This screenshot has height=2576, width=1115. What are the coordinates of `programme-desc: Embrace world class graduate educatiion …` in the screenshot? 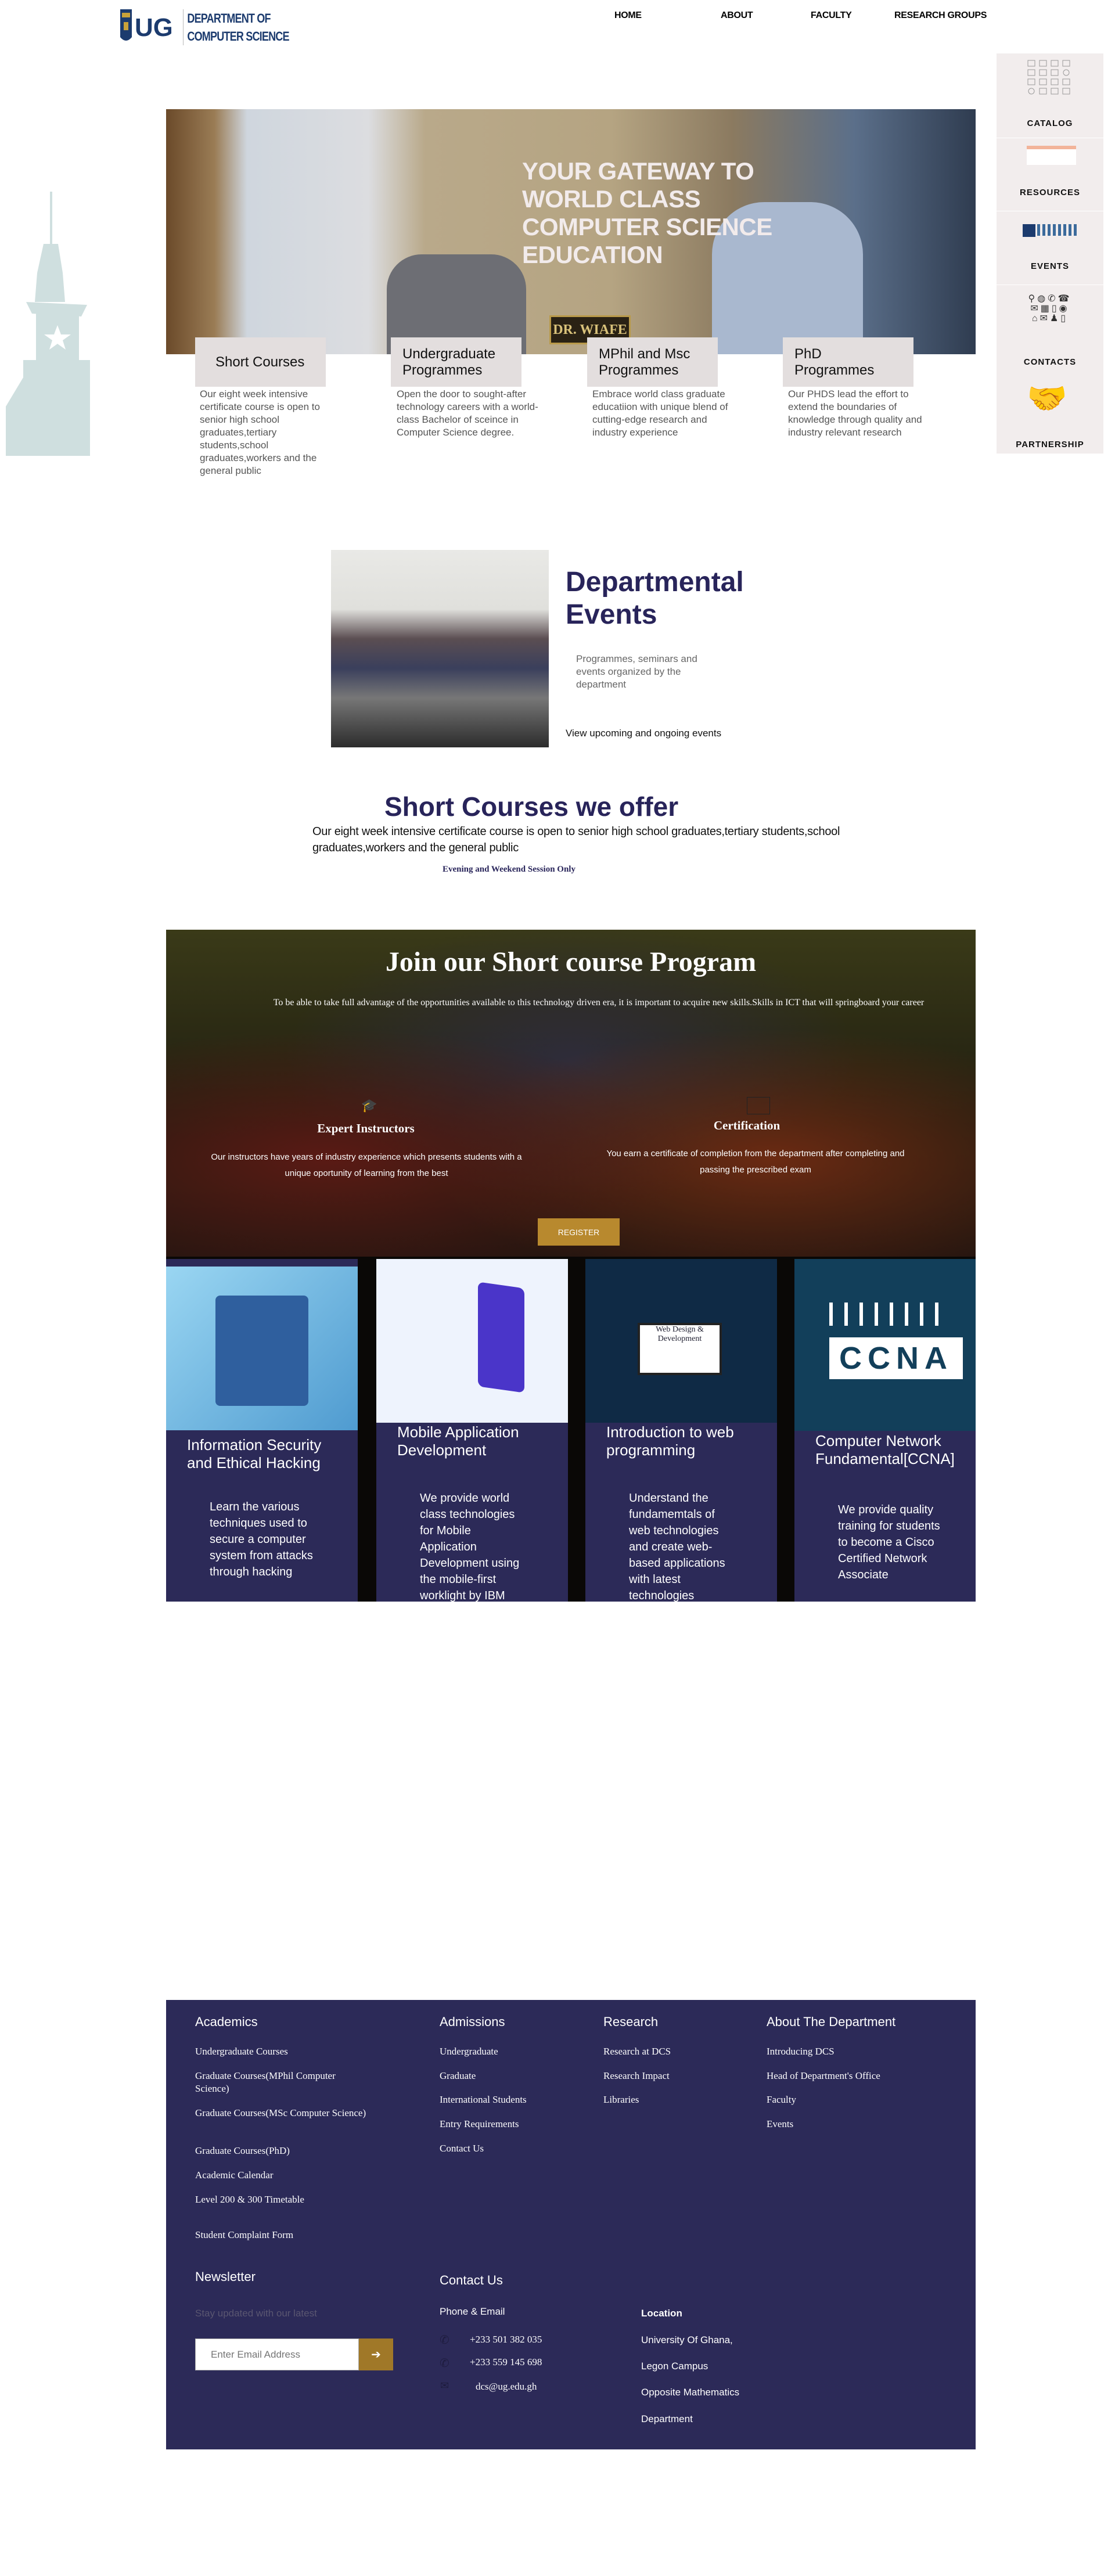 It's located at (660, 413).